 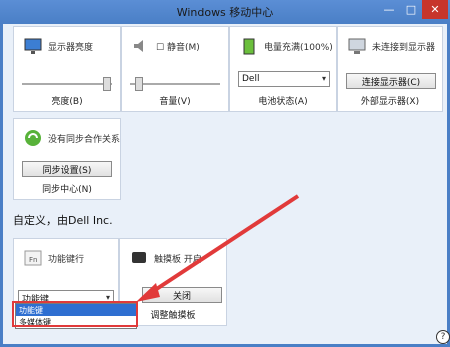 I want to click on display-icon, so click(x=33, y=46).